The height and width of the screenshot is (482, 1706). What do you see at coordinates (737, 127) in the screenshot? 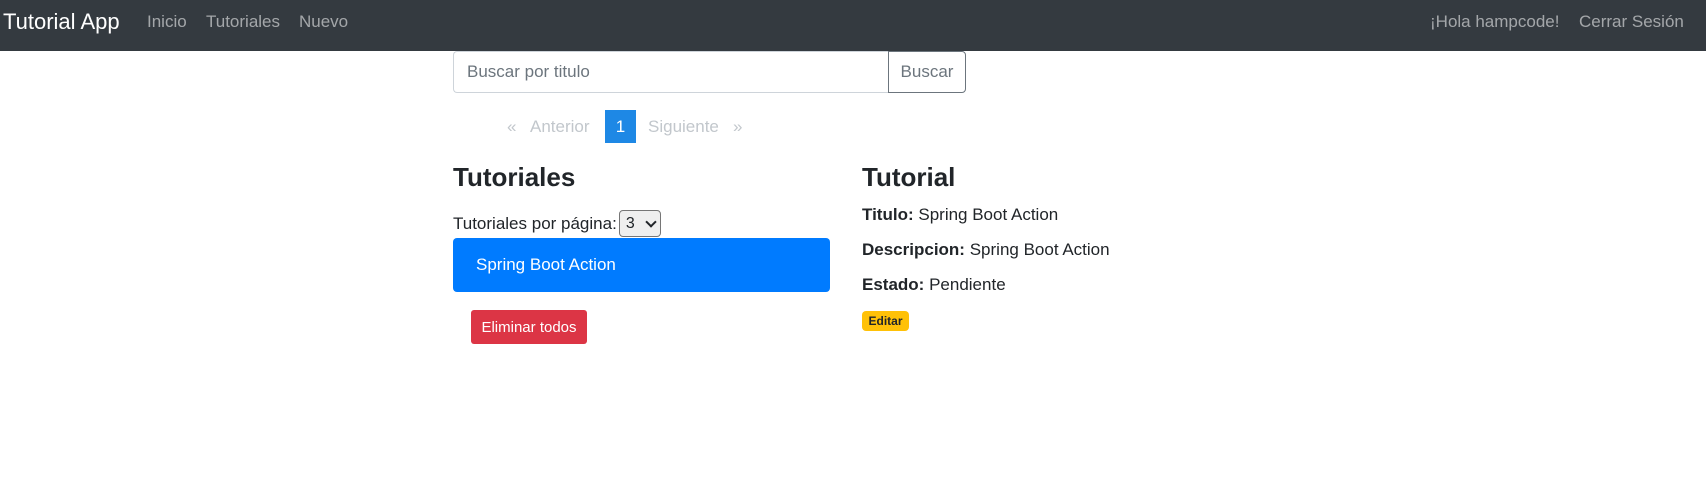
I see `pagination-last: »` at bounding box center [737, 127].